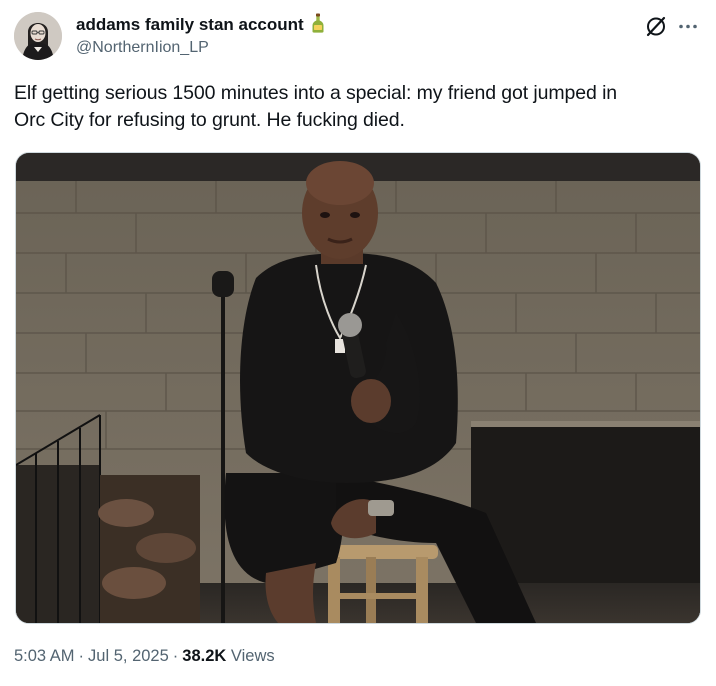  I want to click on tweet-time: 5:03 AM, so click(44, 656).